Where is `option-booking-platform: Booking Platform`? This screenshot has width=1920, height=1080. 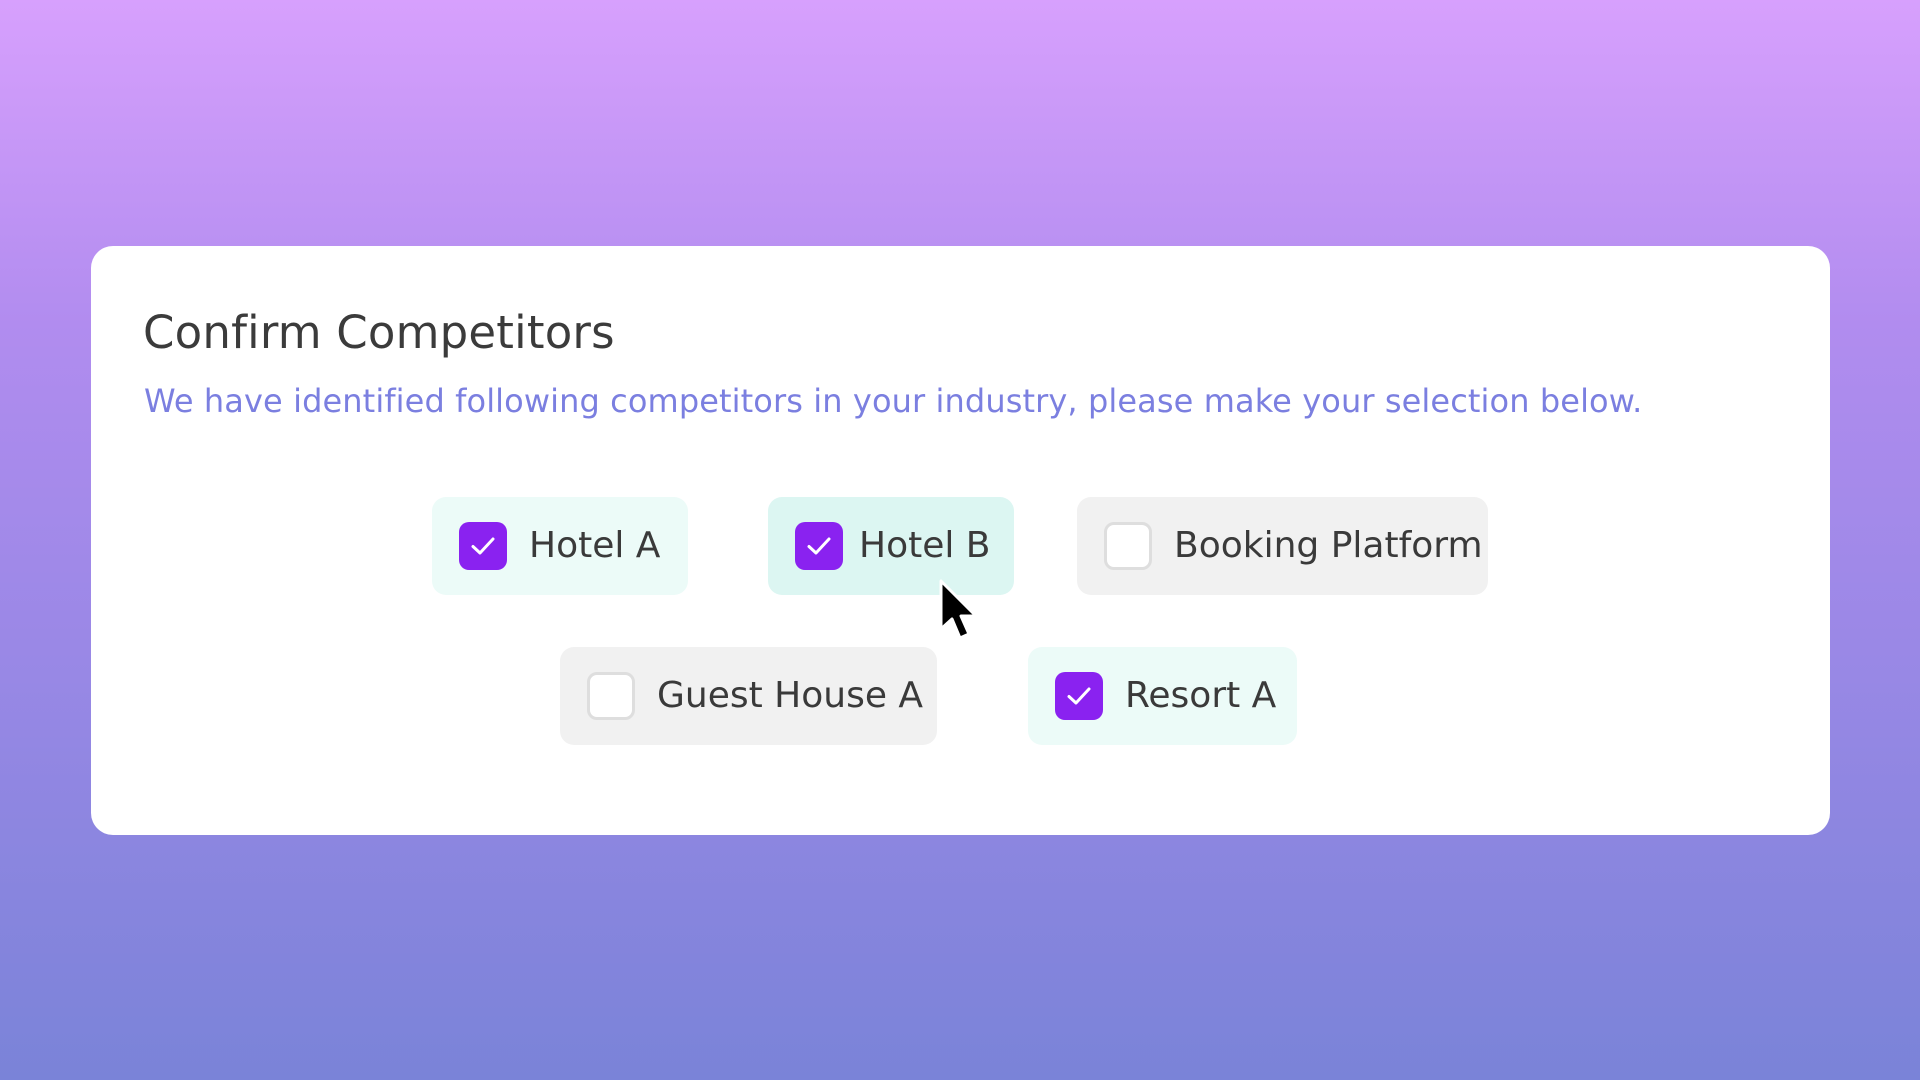 option-booking-platform: Booking Platform is located at coordinates (1282, 546).